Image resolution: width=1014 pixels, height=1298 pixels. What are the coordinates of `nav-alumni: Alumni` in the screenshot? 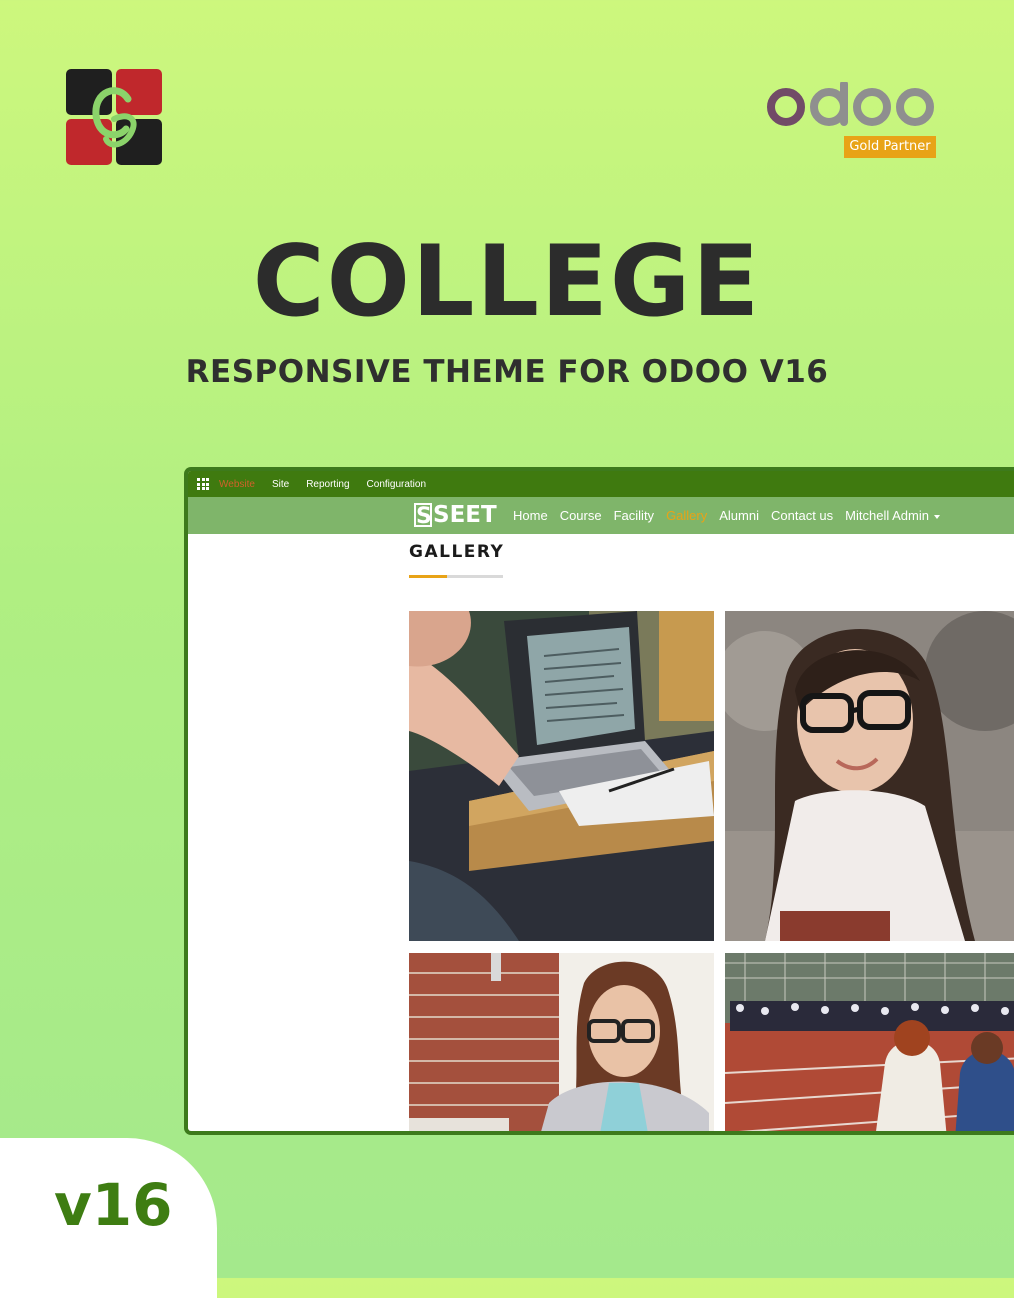 It's located at (739, 515).